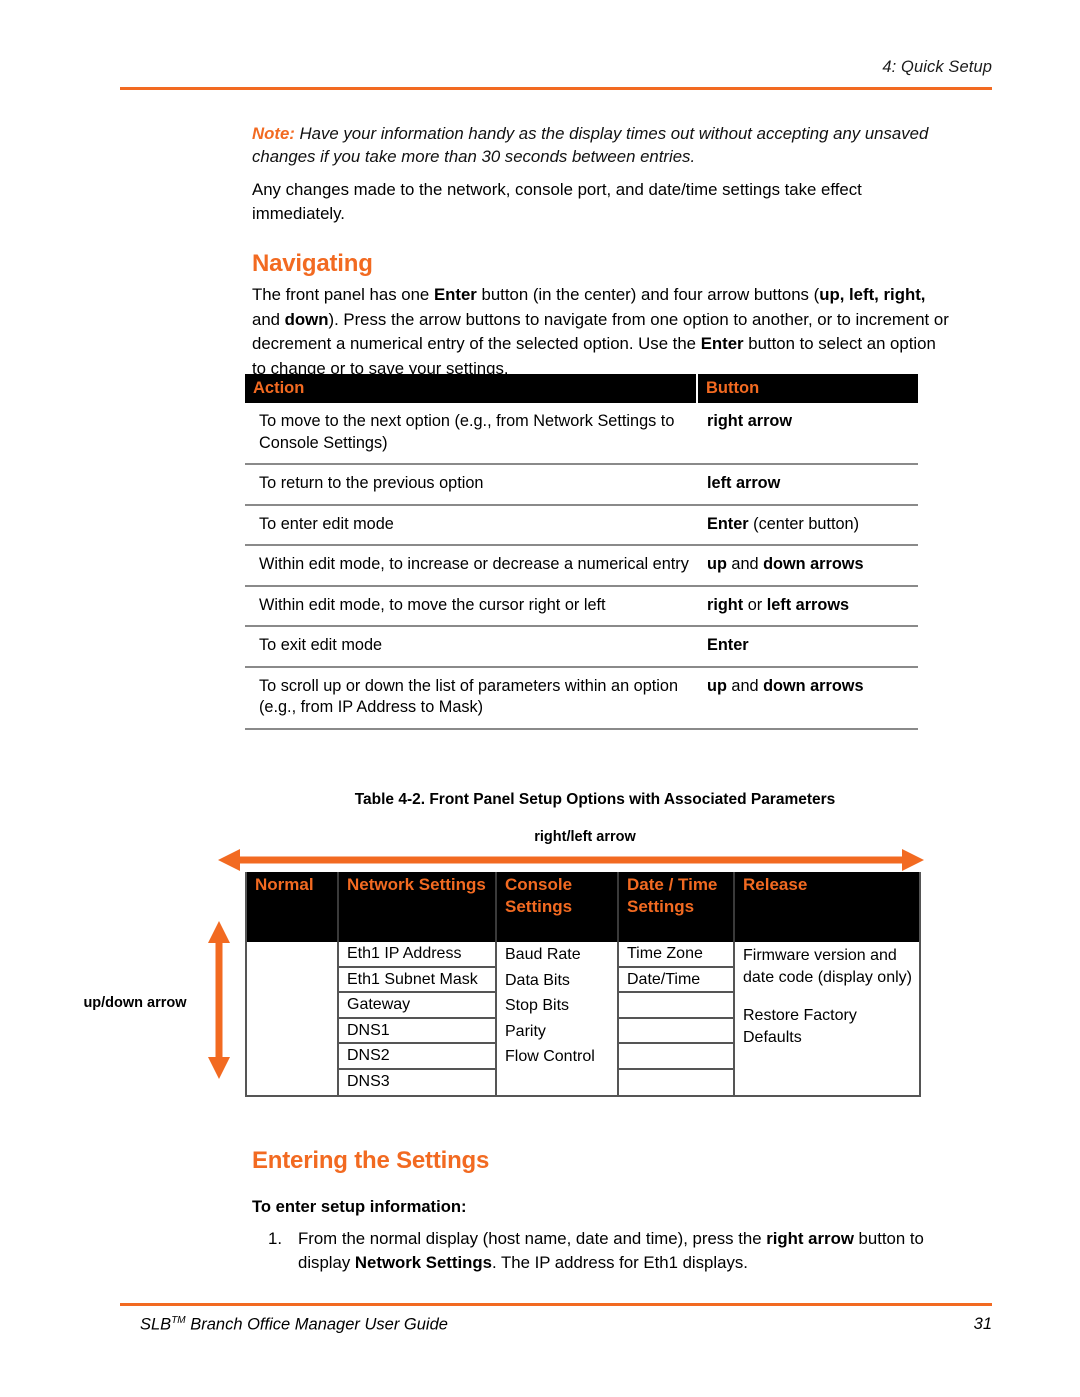 This screenshot has width=1080, height=1397. I want to click on step-bold-right-arrow: right arrow, so click(810, 1238).